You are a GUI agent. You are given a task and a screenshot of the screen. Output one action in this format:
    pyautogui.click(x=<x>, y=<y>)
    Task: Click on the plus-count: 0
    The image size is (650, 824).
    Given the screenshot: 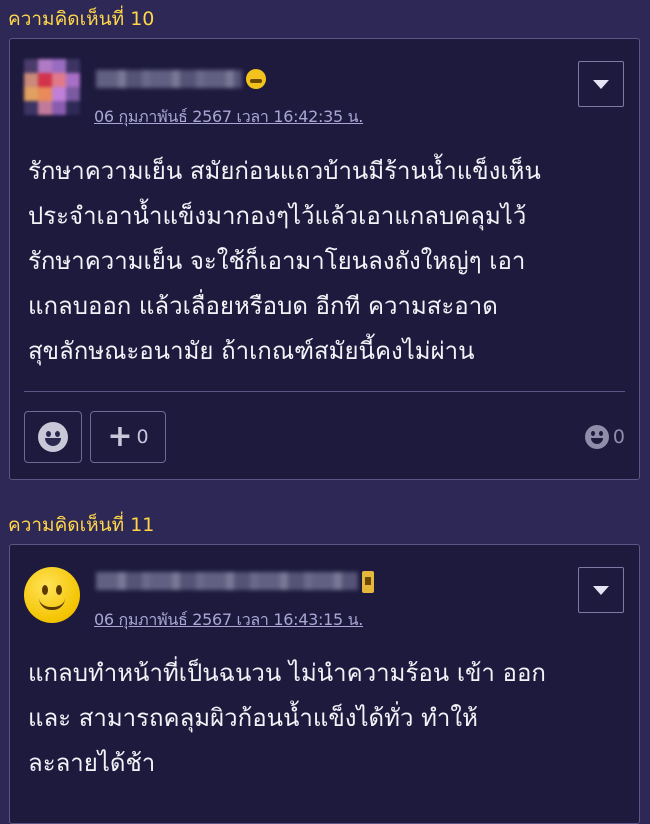 What is the action you would take?
    pyautogui.click(x=142, y=437)
    